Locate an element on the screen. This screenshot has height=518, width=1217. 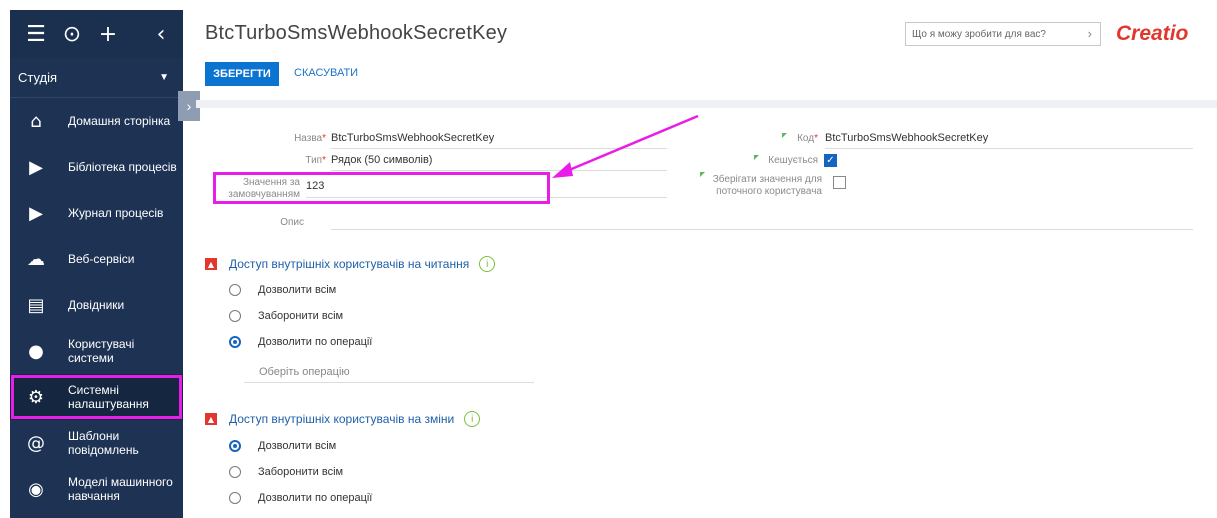
email-templates-icon: @ is located at coordinates (36, 443).